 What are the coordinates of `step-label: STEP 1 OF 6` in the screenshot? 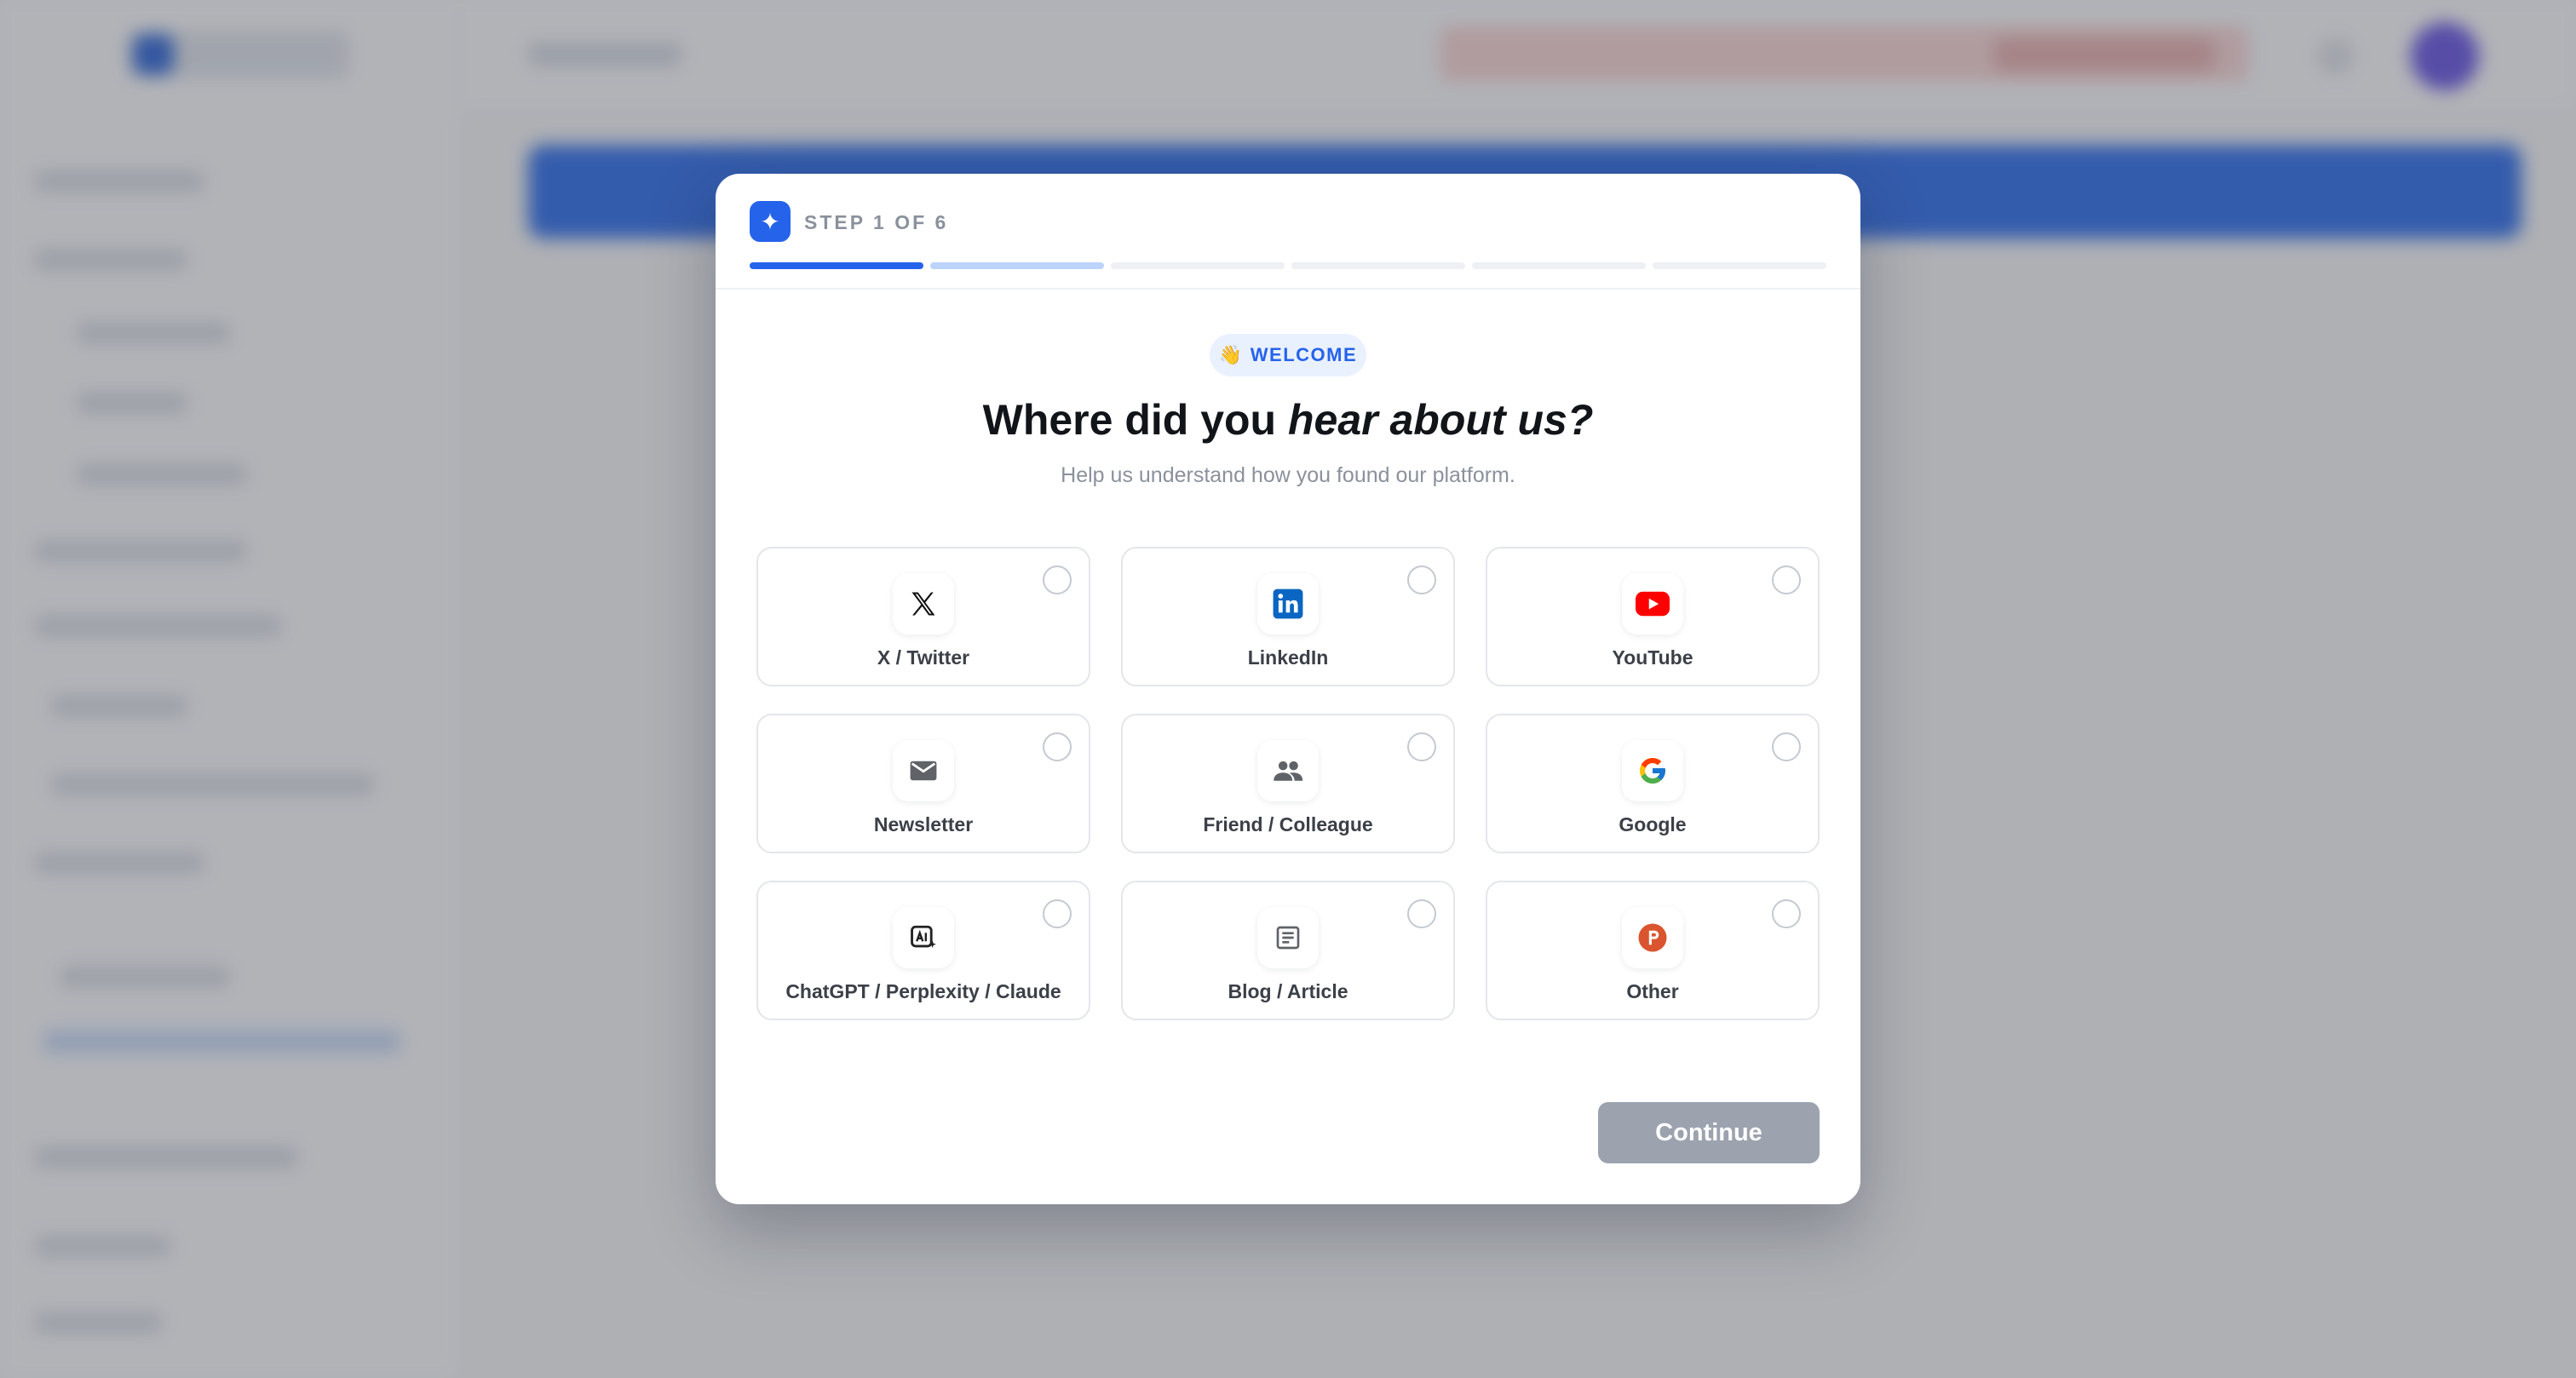 It's located at (877, 222).